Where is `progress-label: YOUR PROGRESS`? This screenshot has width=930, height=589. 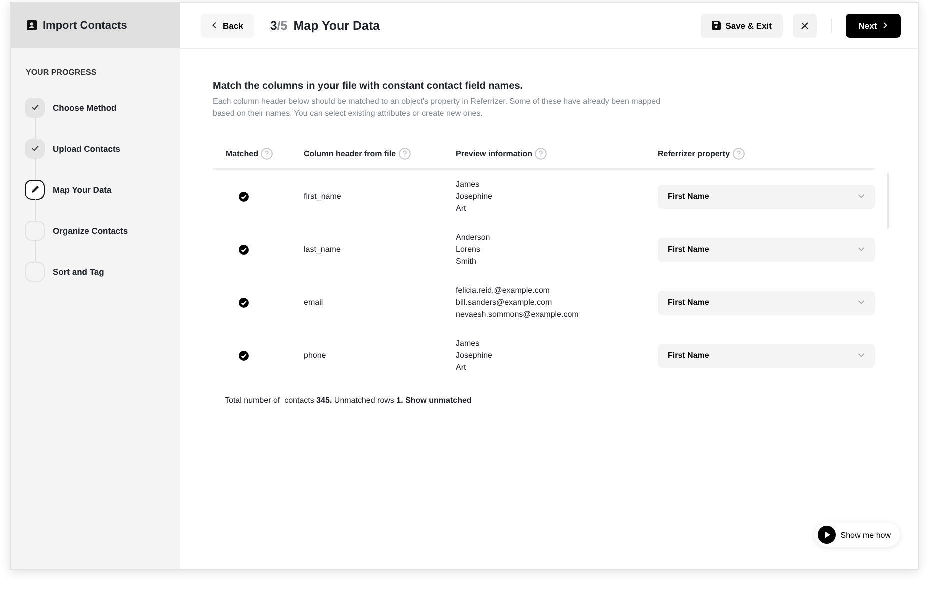
progress-label: YOUR PROGRESS is located at coordinates (62, 72).